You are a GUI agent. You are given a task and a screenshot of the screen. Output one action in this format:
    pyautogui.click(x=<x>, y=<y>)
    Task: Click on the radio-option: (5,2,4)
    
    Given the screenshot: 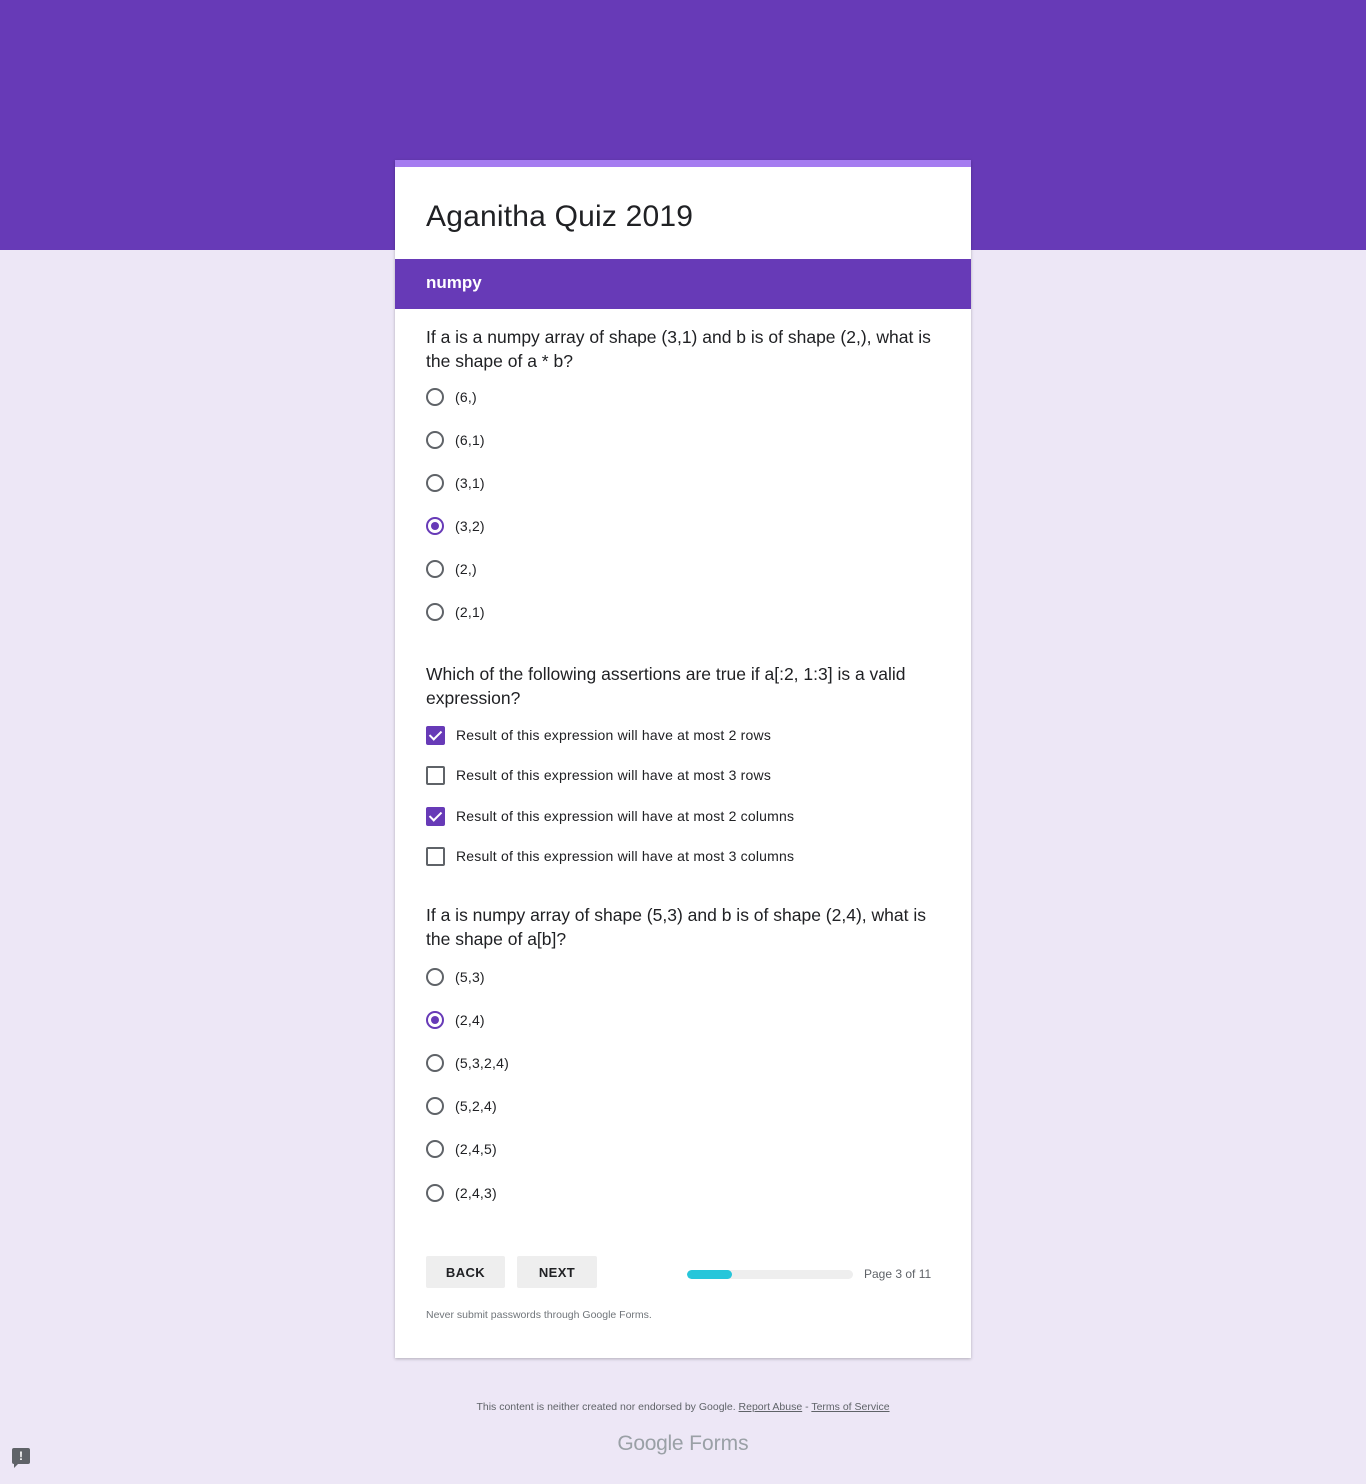 What is the action you would take?
    pyautogui.click(x=461, y=1106)
    